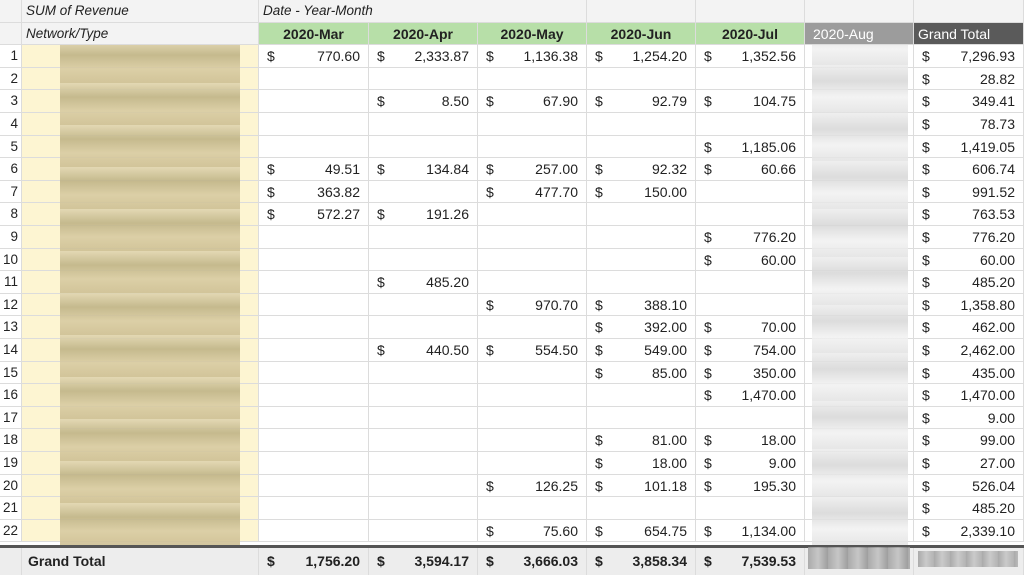 The width and height of the screenshot is (1024, 575). What do you see at coordinates (750, 34) in the screenshot?
I see `month-header-jul: 2020-Jul` at bounding box center [750, 34].